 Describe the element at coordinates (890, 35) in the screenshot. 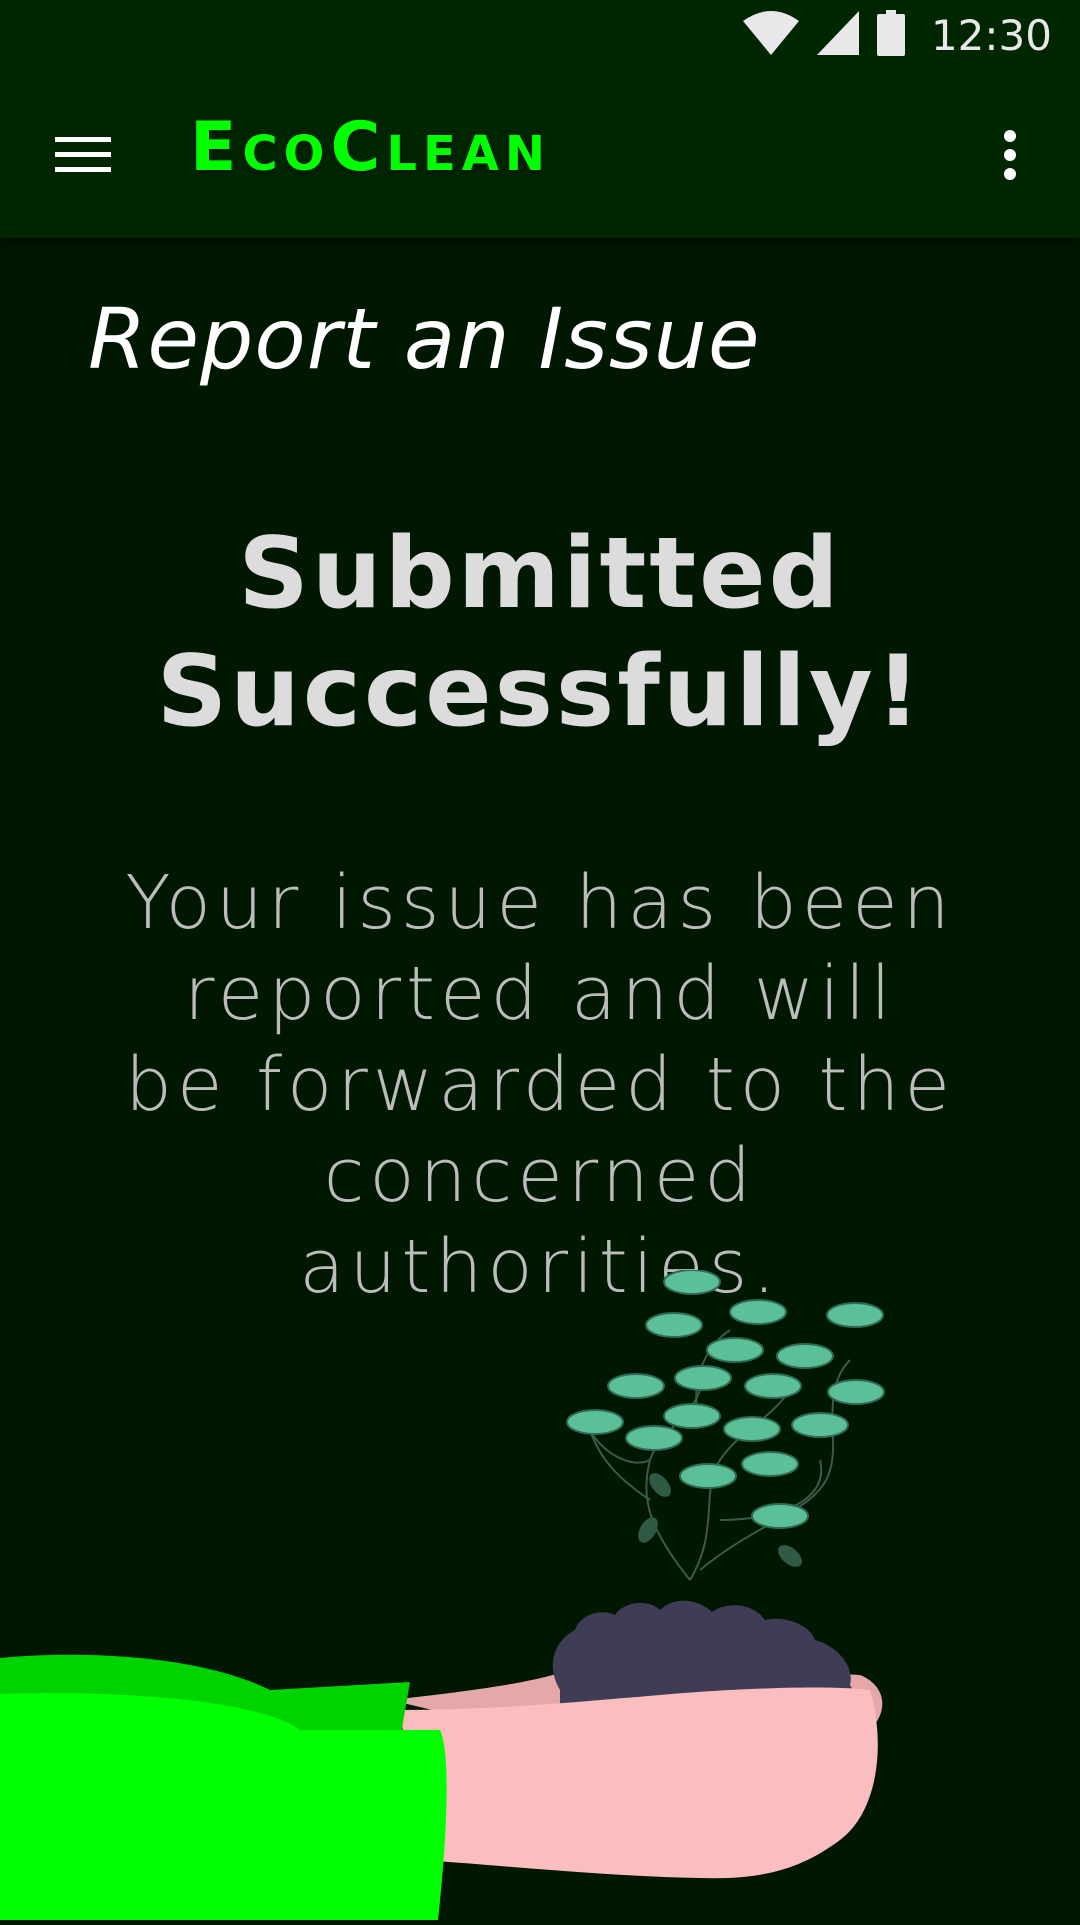

I see `battery-icon` at that location.